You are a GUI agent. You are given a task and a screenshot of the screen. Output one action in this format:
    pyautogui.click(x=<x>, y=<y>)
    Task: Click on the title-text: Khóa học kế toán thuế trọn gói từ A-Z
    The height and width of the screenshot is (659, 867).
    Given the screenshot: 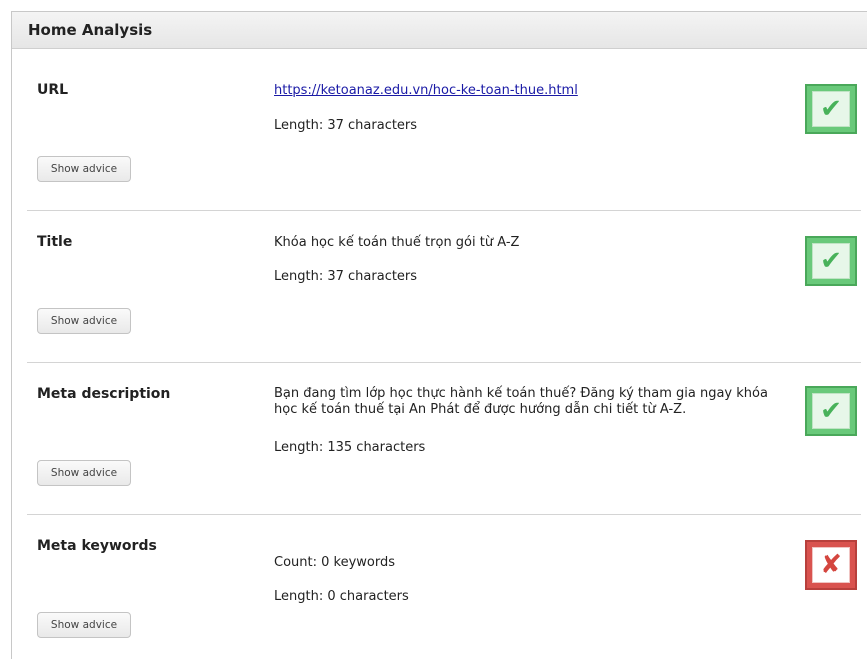 What is the action you would take?
    pyautogui.click(x=397, y=242)
    